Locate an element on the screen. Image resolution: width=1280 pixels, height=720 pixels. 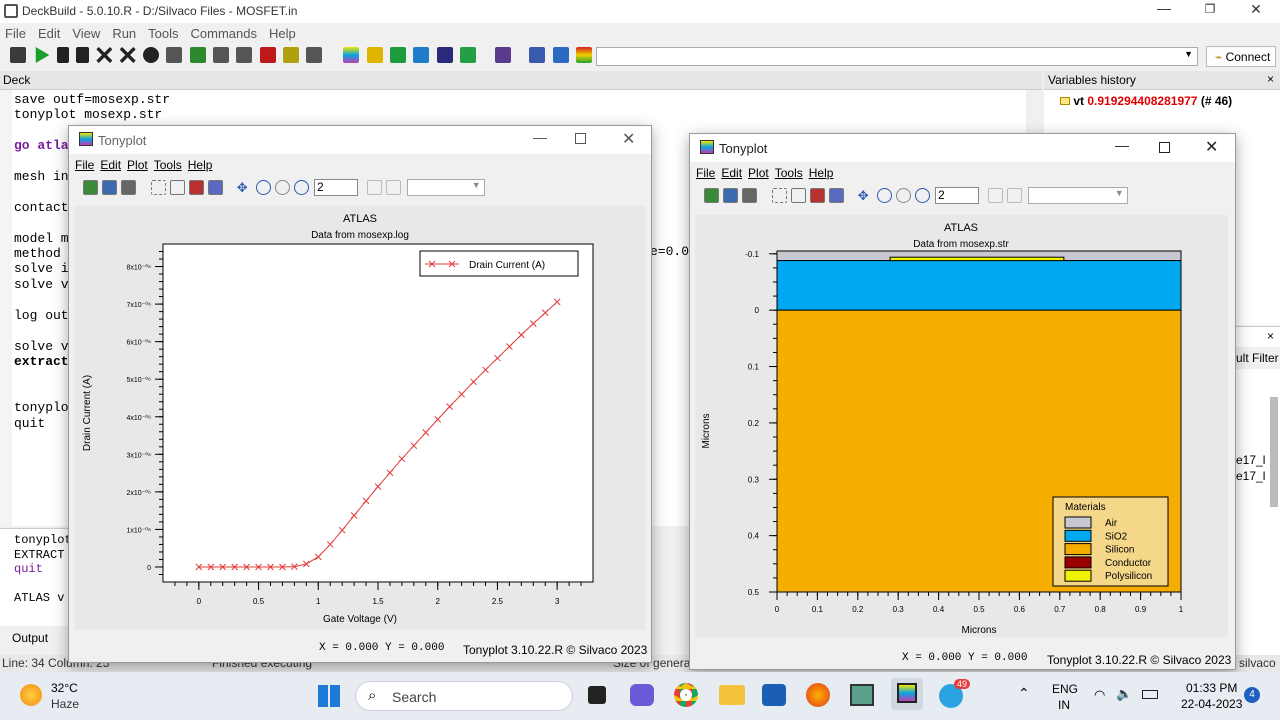
optimizer-icon is located at coordinates (444, 55).